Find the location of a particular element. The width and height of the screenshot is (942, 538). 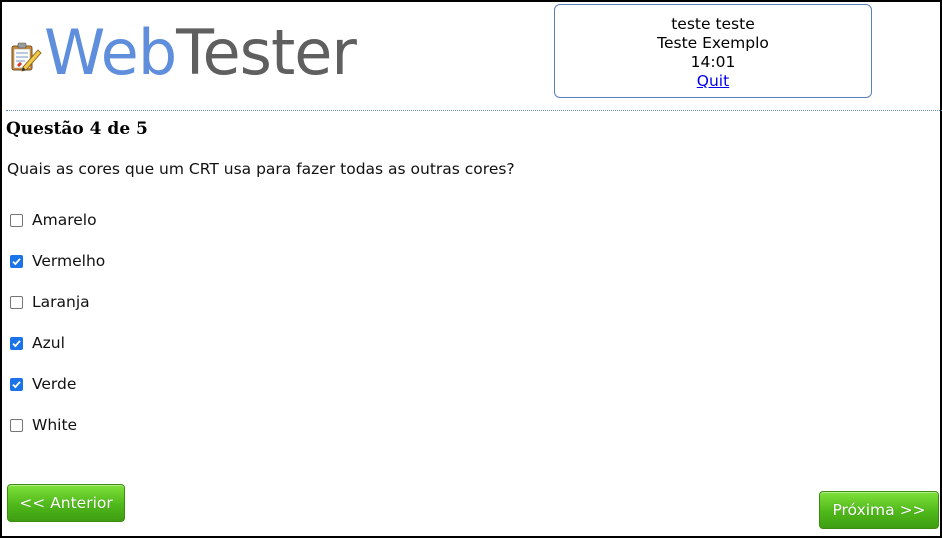

webtester-logo: WebTester is located at coordinates (182, 52).